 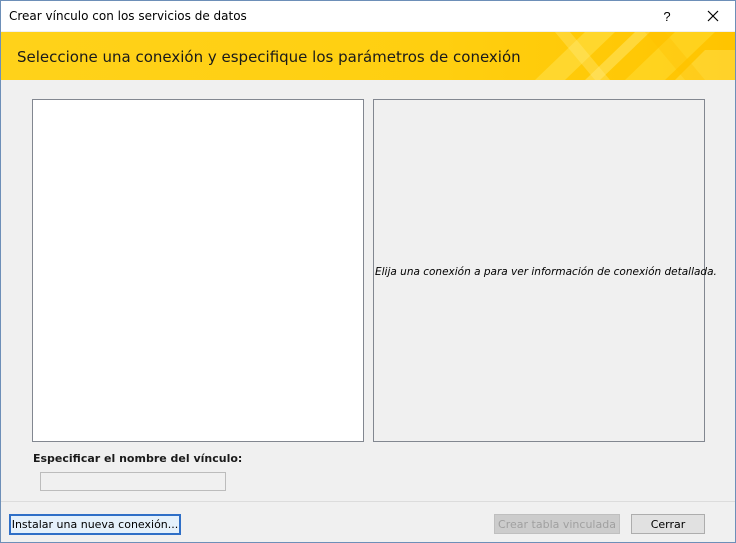 I want to click on footer-separator, so click(x=368, y=501).